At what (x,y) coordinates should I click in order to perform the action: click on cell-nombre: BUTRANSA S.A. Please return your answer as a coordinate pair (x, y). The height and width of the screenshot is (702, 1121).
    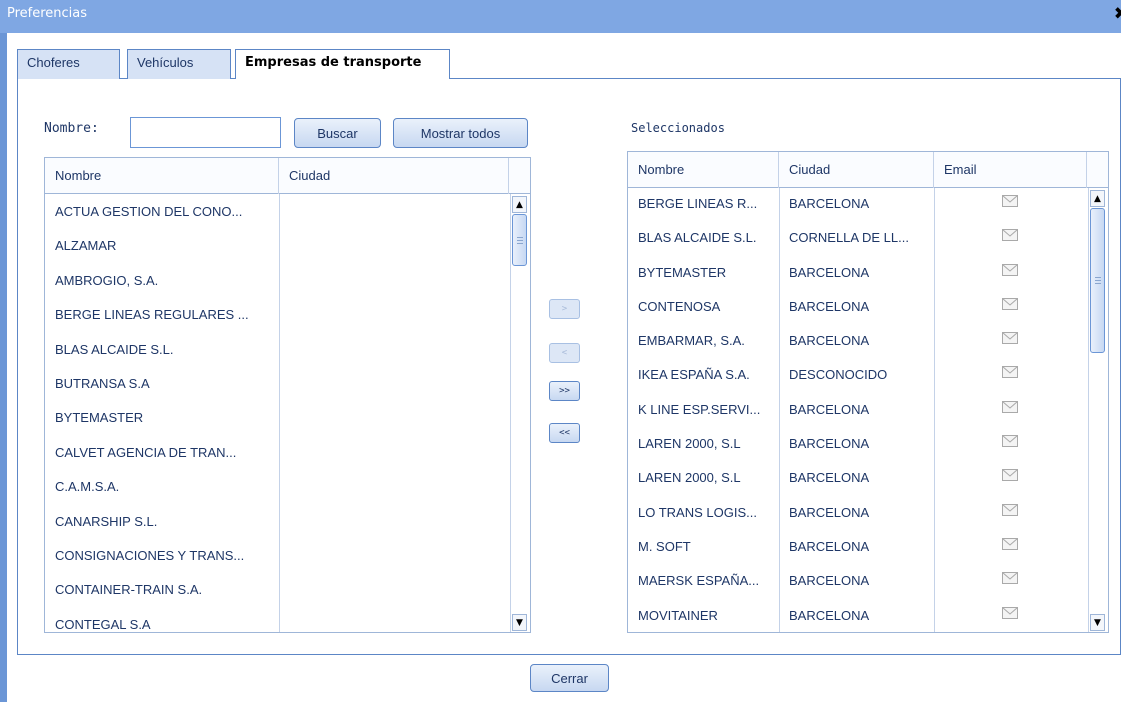
    Looking at the image, I should click on (102, 383).